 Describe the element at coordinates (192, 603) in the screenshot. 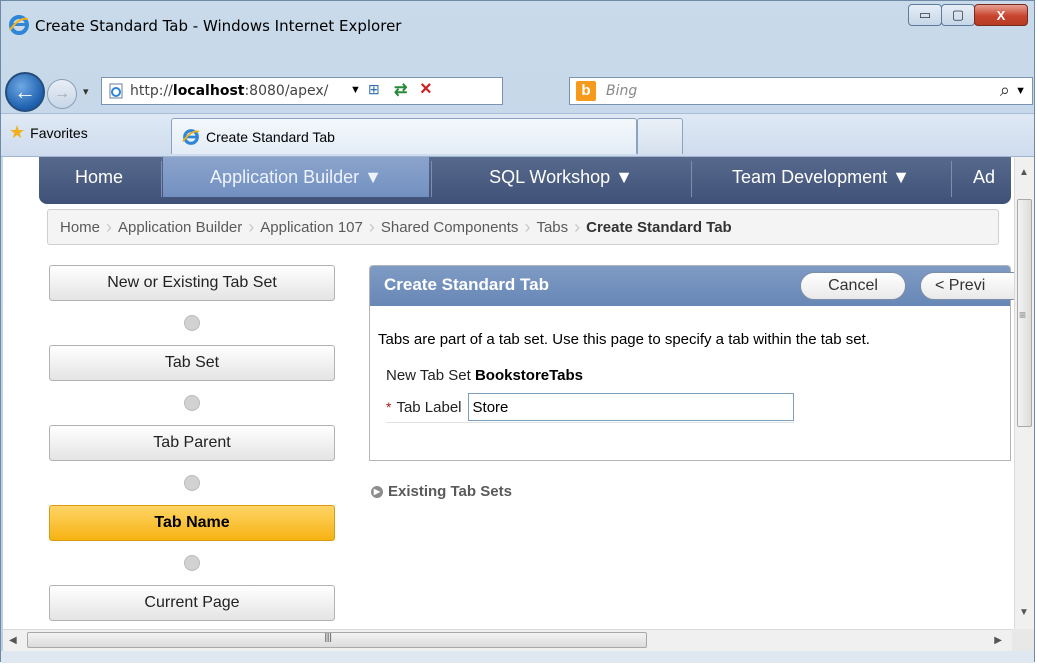

I see `wizard-step: Current Page` at that location.